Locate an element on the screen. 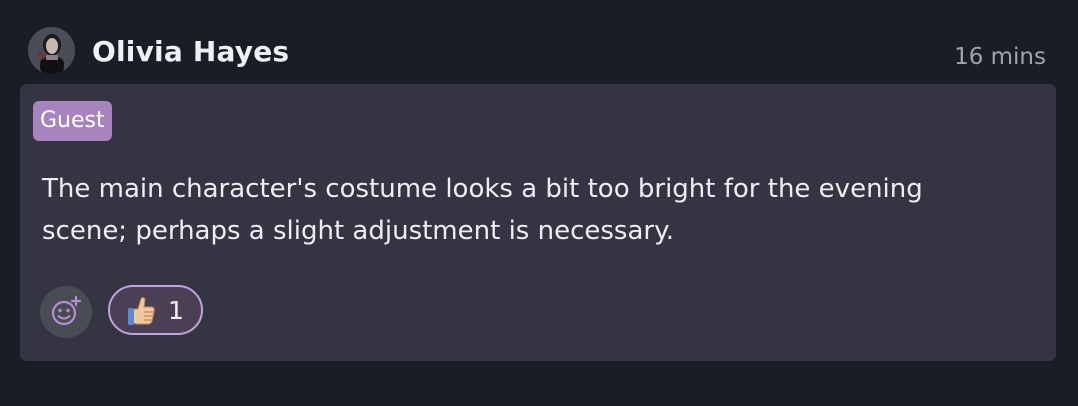  reaction-thumbs-up: 1 is located at coordinates (155, 310).